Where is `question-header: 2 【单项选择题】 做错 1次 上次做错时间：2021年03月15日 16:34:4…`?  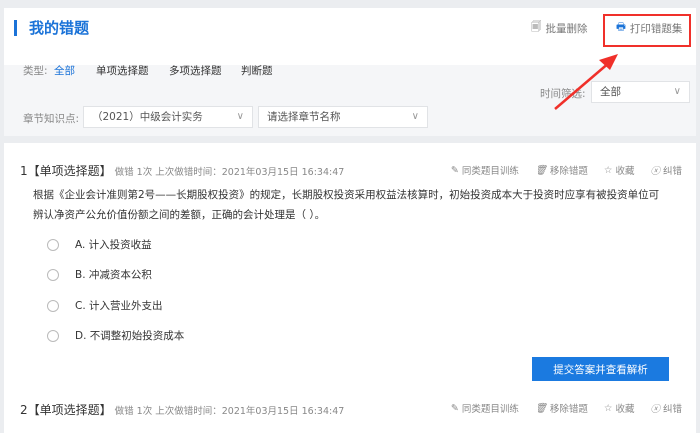
question-header: 2 【单项选择题】 做错 1次 上次做错时间：2021年03月15日 16:34:4… is located at coordinates (182, 410).